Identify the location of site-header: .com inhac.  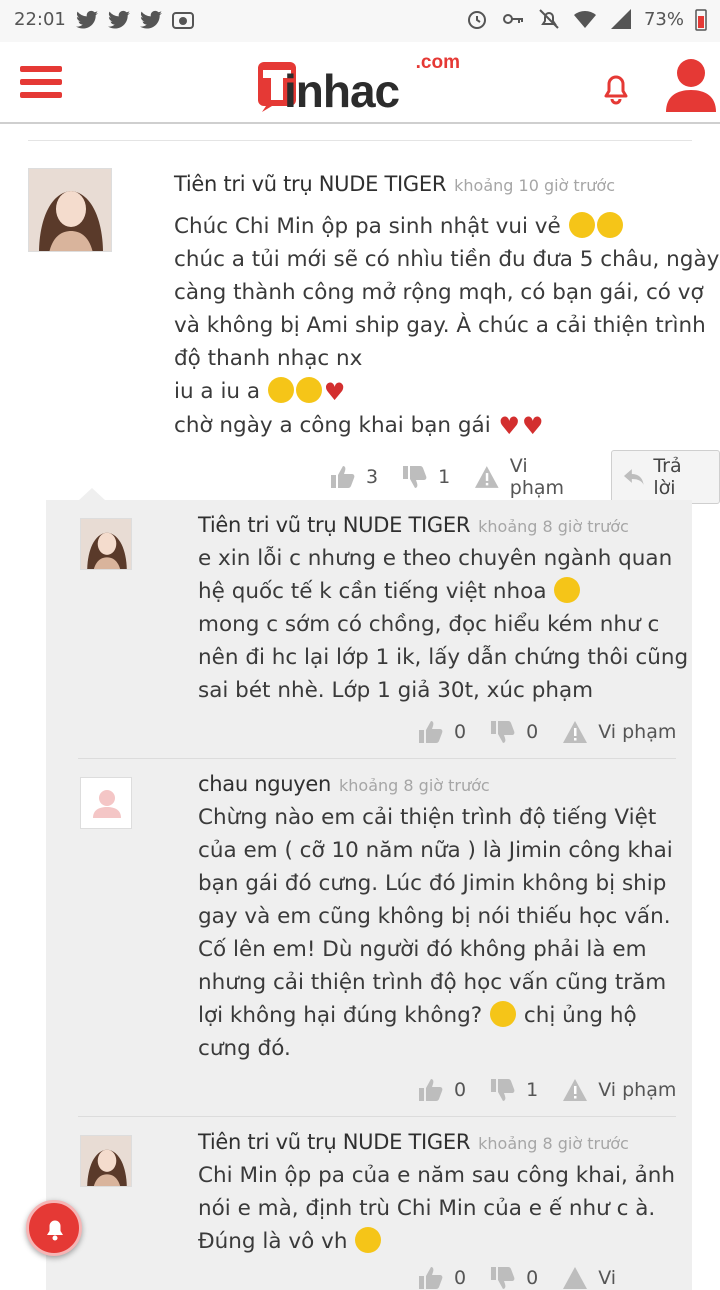
(360, 83).